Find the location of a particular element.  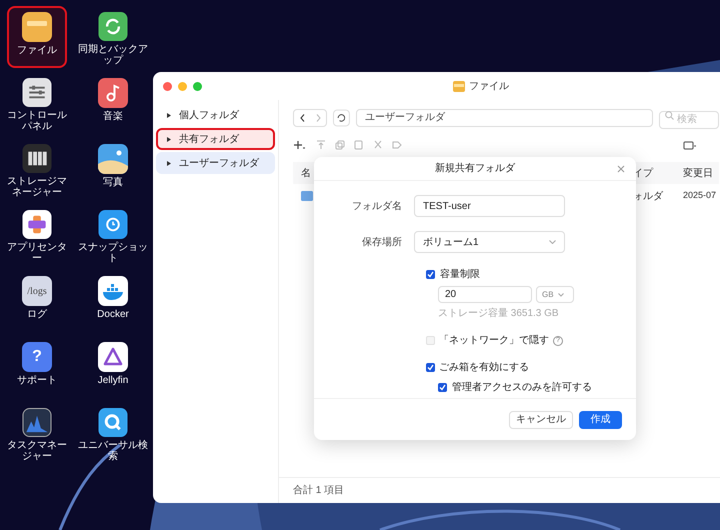

status-text: 合計 1 項目 is located at coordinates (318, 491).